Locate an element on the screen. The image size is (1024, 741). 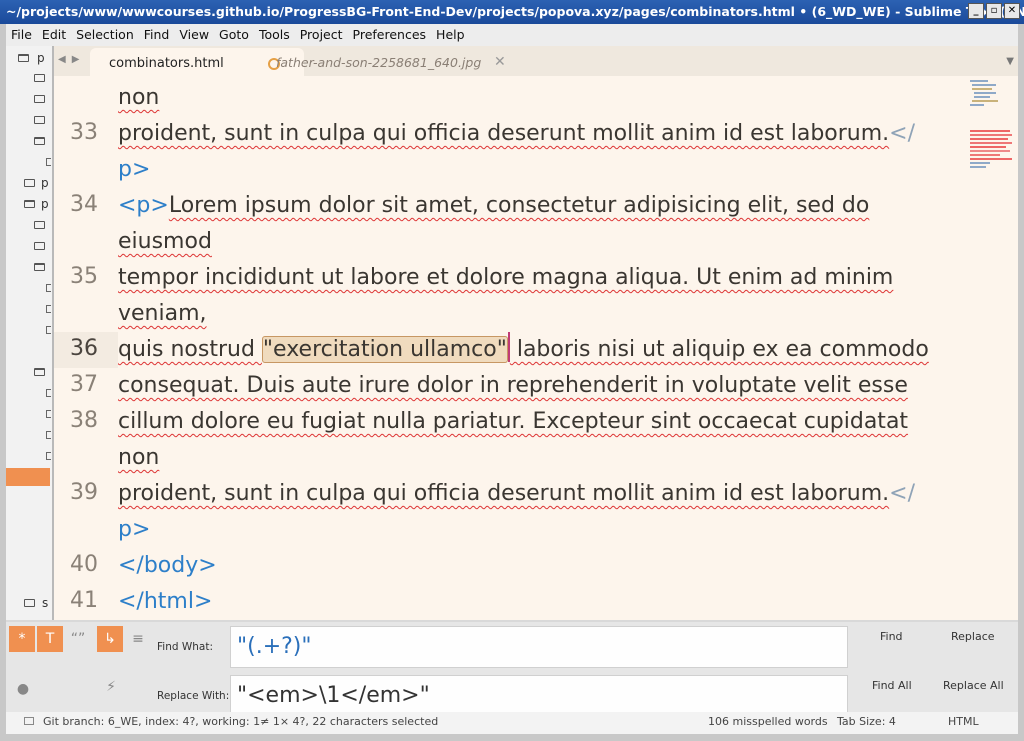
regex-toggle: * is located at coordinates (22, 639).